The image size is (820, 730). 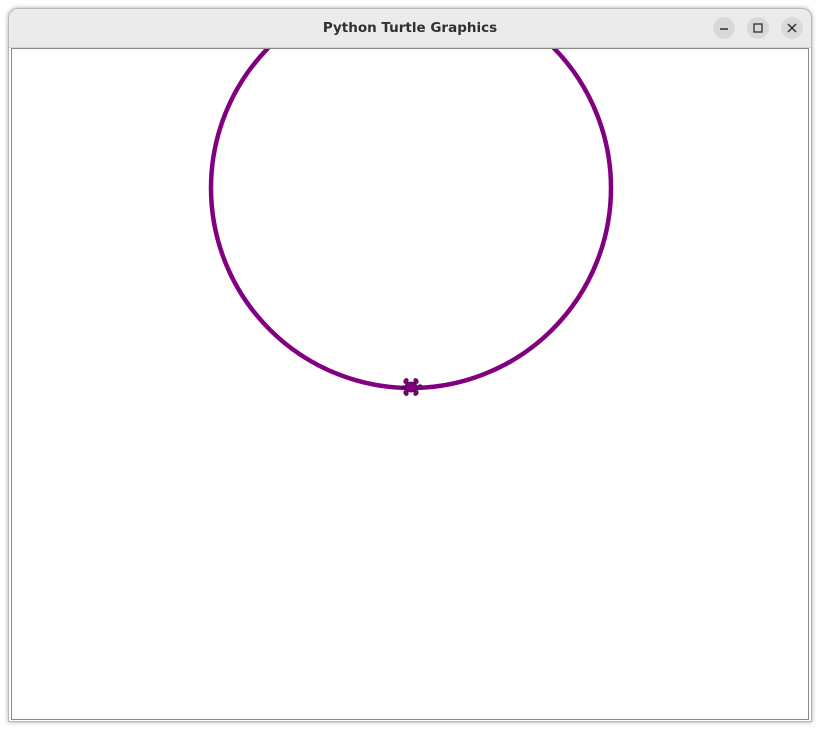 I want to click on maximize-icon, so click(x=758, y=28).